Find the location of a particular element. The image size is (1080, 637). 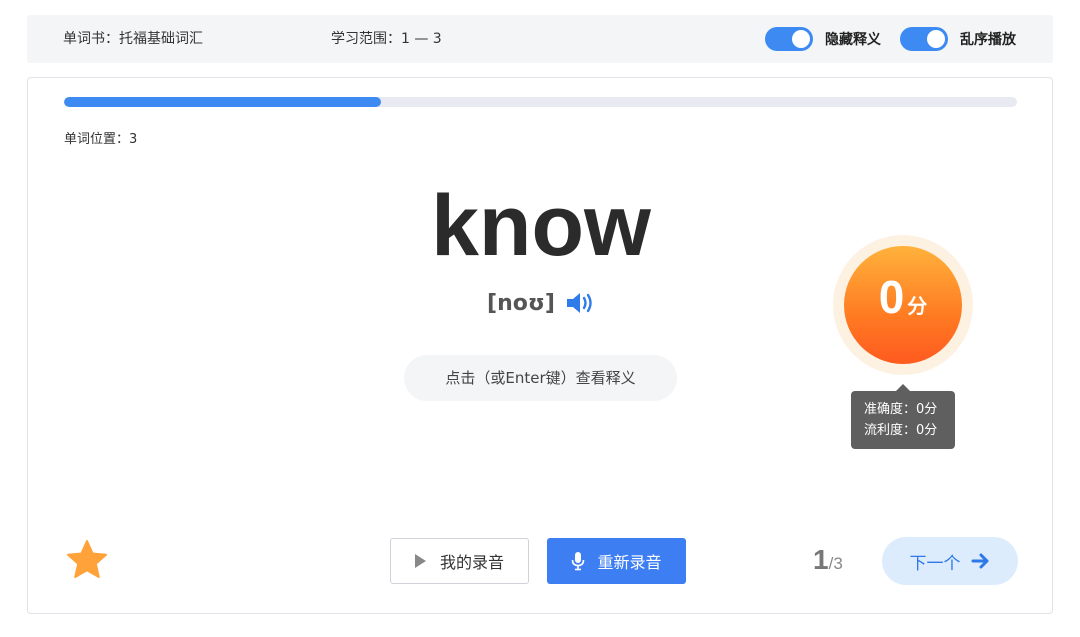

hide-definition-label: 隐藏释义 is located at coordinates (853, 40).